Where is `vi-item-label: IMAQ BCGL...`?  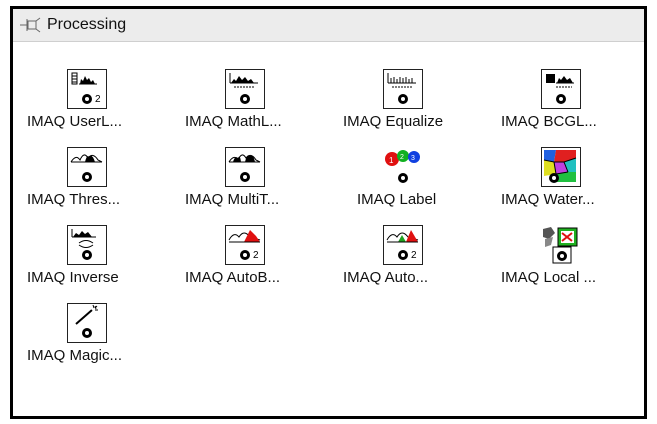
vi-item-label: IMAQ BCGL... is located at coordinates (549, 121).